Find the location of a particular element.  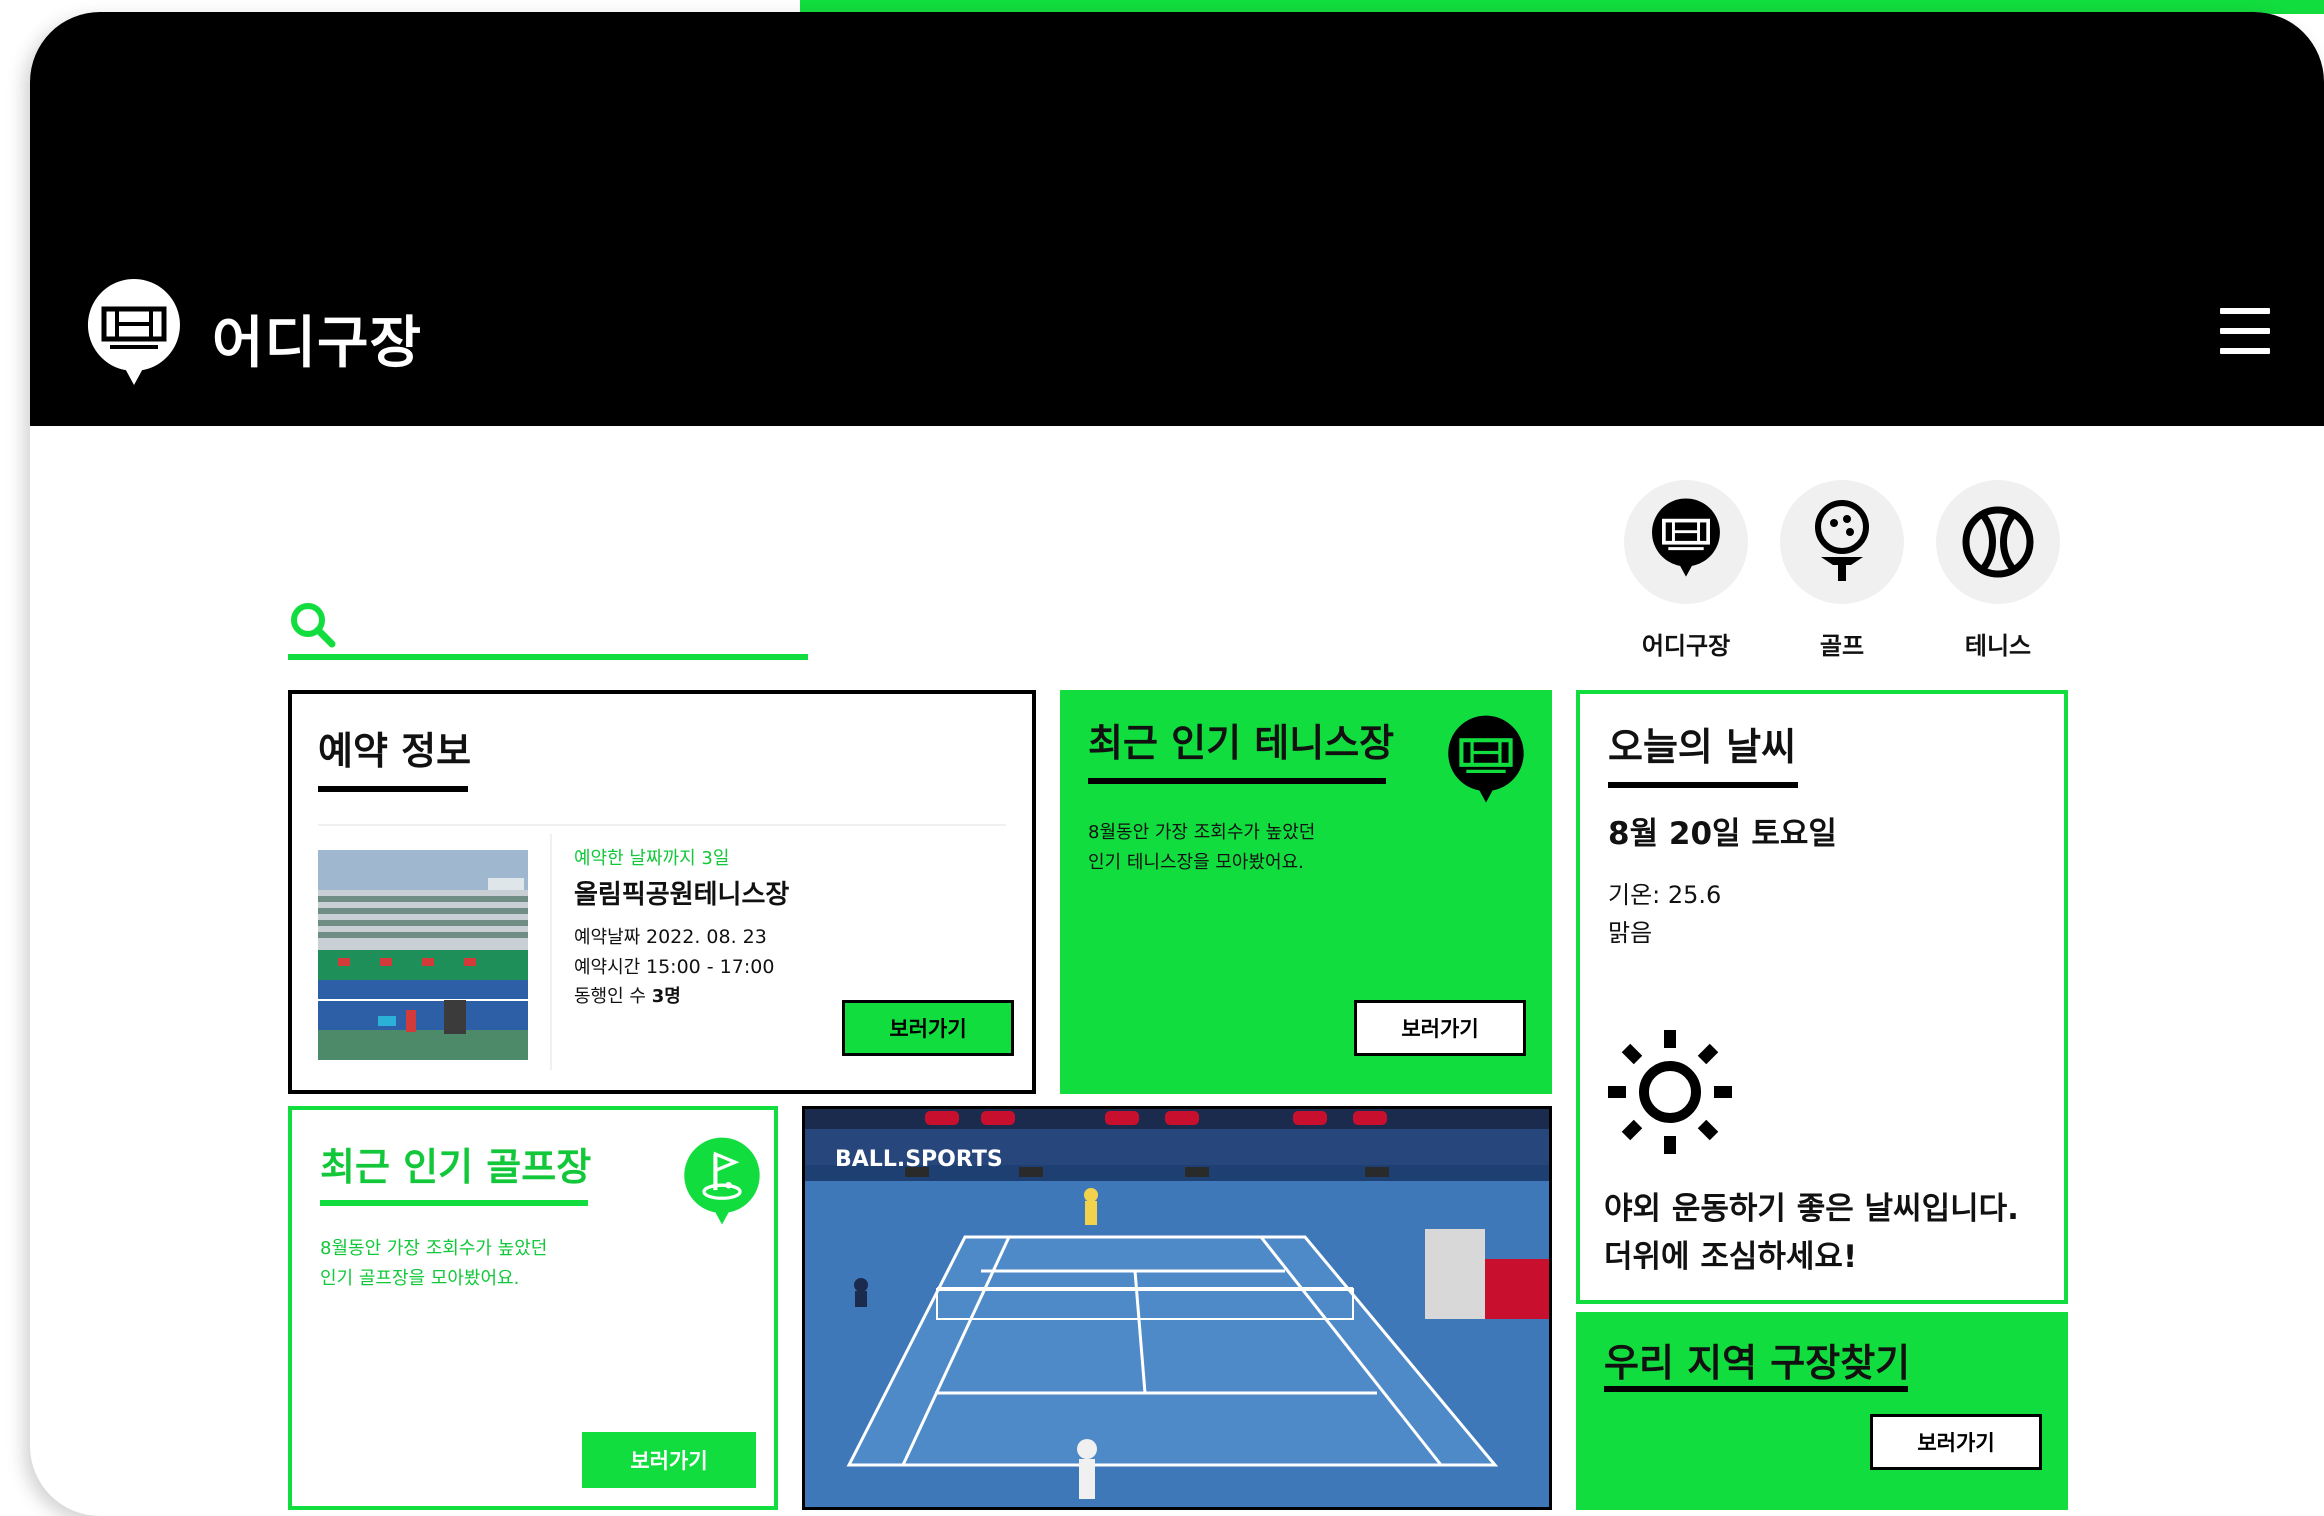

category-golf: 골프 is located at coordinates (1842, 570).